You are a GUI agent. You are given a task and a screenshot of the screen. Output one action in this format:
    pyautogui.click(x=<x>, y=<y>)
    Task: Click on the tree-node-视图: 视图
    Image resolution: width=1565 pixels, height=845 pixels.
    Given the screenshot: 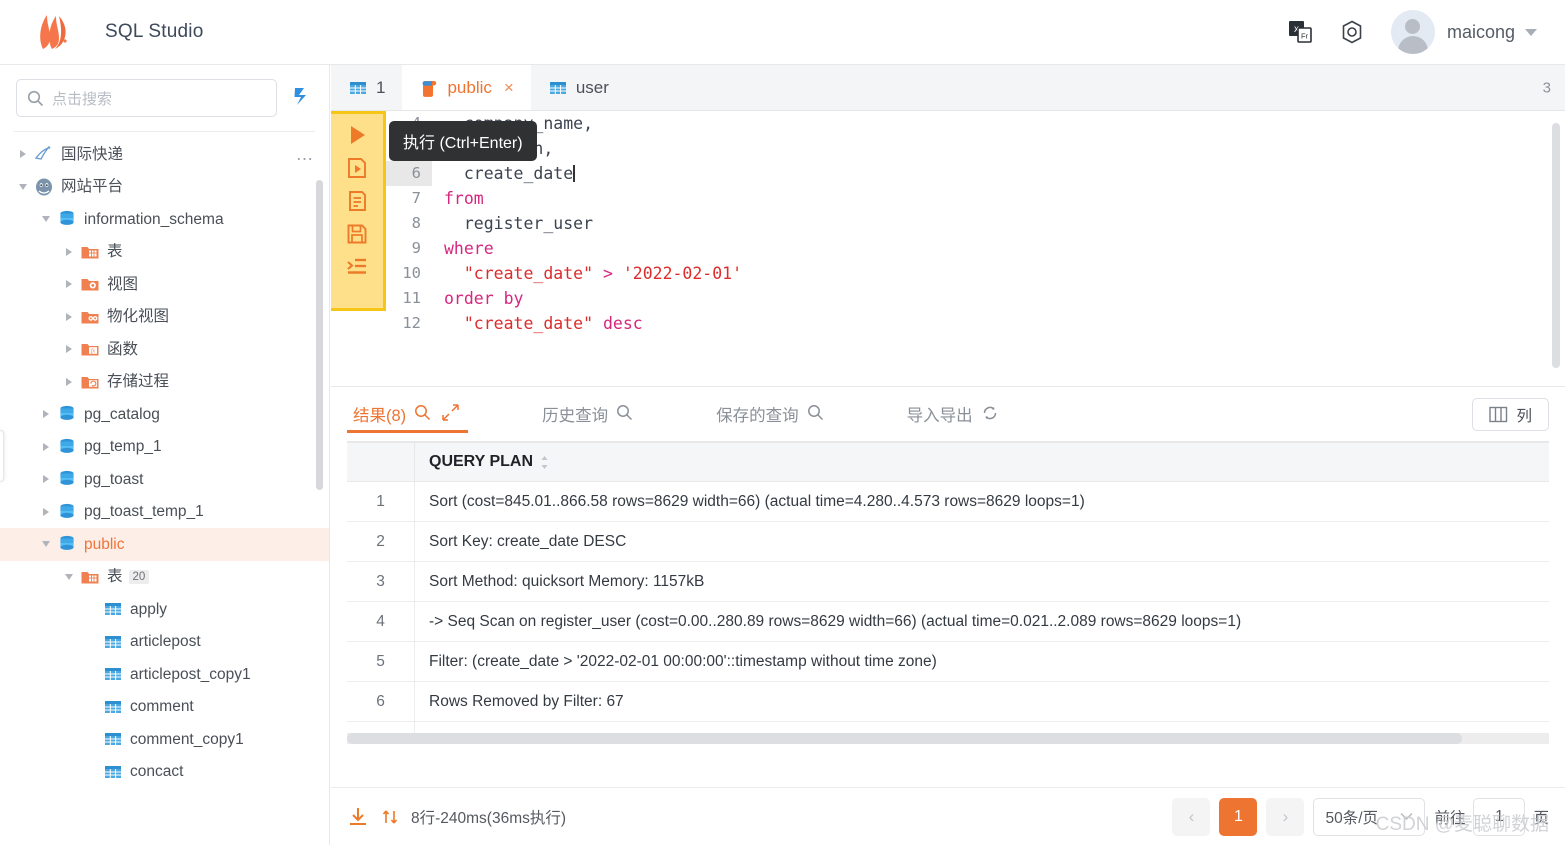 What is the action you would take?
    pyautogui.click(x=164, y=284)
    